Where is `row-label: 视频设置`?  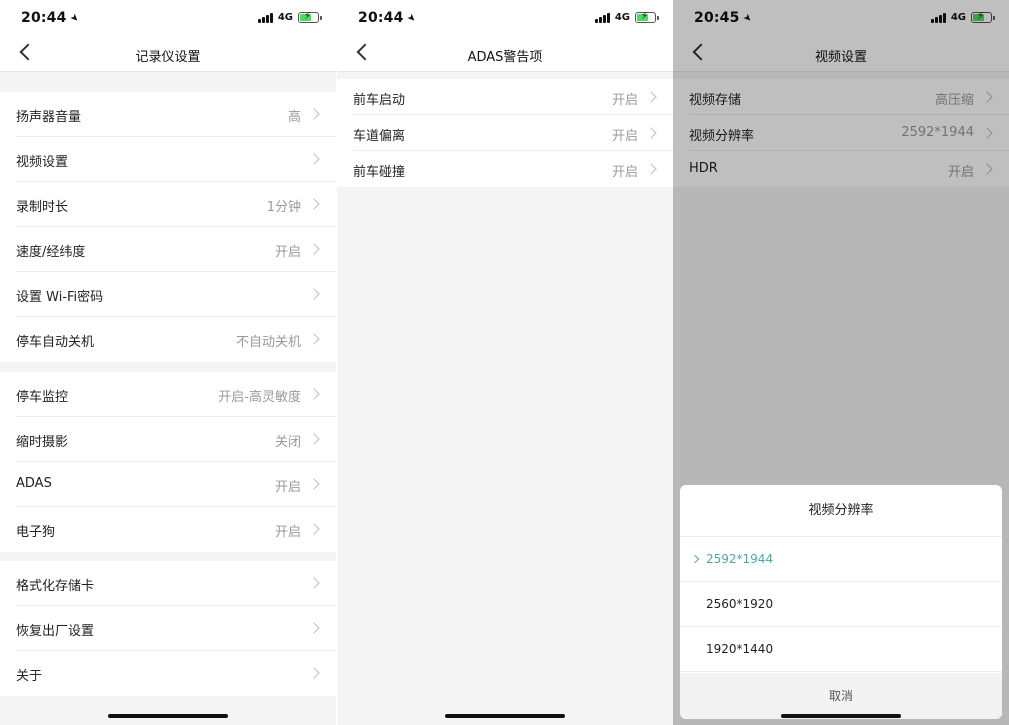 row-label: 视频设置 is located at coordinates (42, 162).